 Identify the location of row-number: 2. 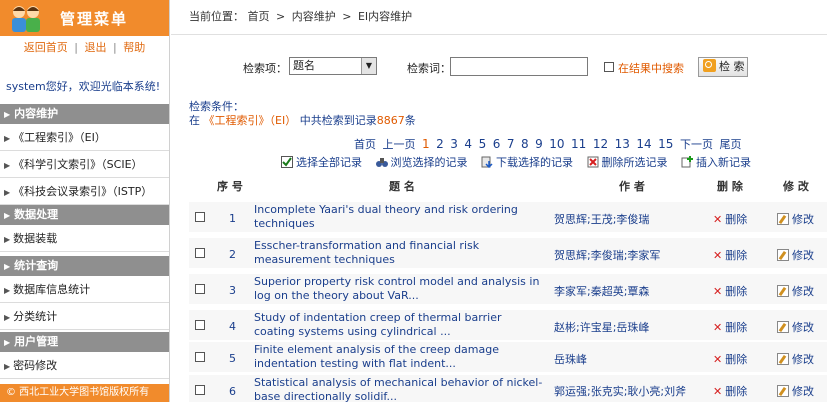
(232, 254).